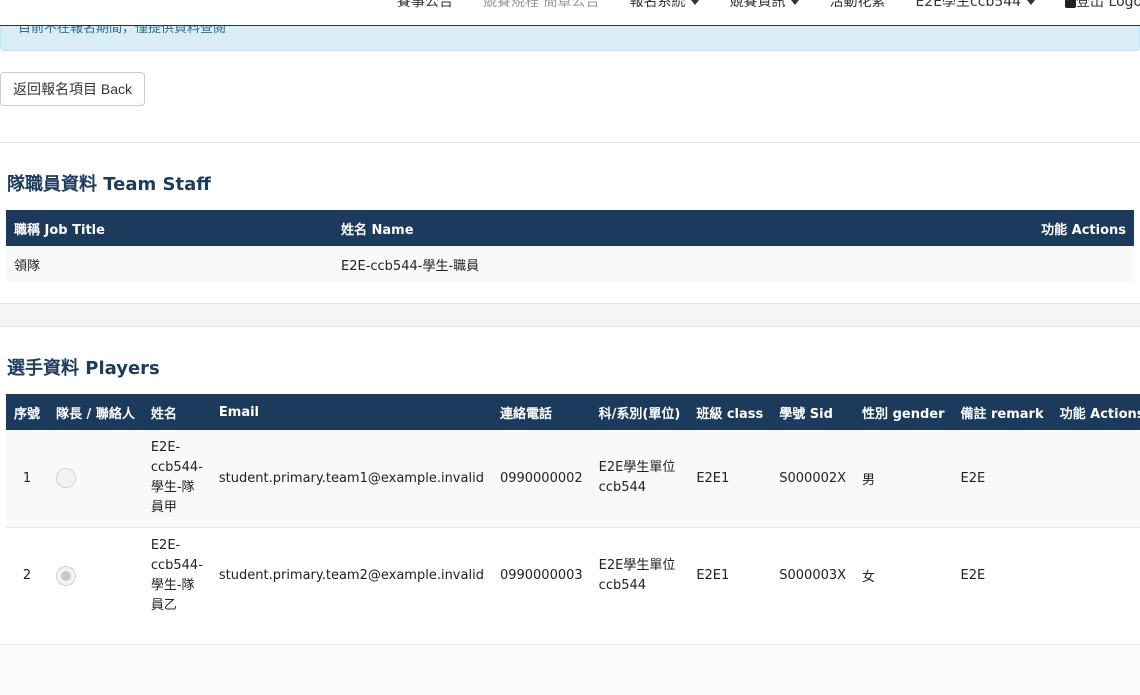 The width and height of the screenshot is (1140, 695). Describe the element at coordinates (1034, 264) in the screenshot. I see `staff-actions` at that location.